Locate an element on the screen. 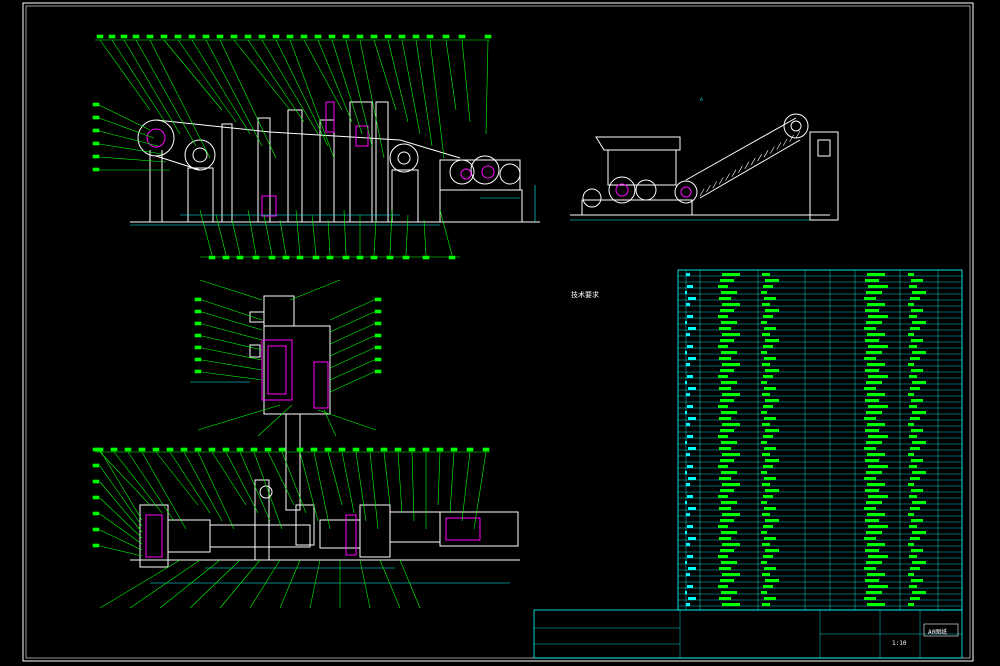 The width and height of the screenshot is (1000, 666). title-block is located at coordinates (748, 634).